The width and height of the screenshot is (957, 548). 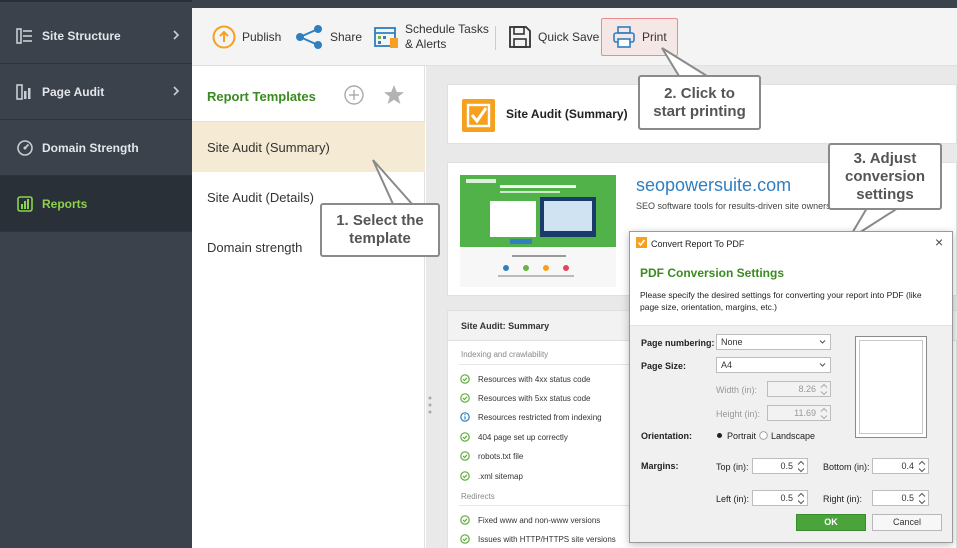 What do you see at coordinates (699, 93) in the screenshot?
I see `callout-text: 2. Click to` at bounding box center [699, 93].